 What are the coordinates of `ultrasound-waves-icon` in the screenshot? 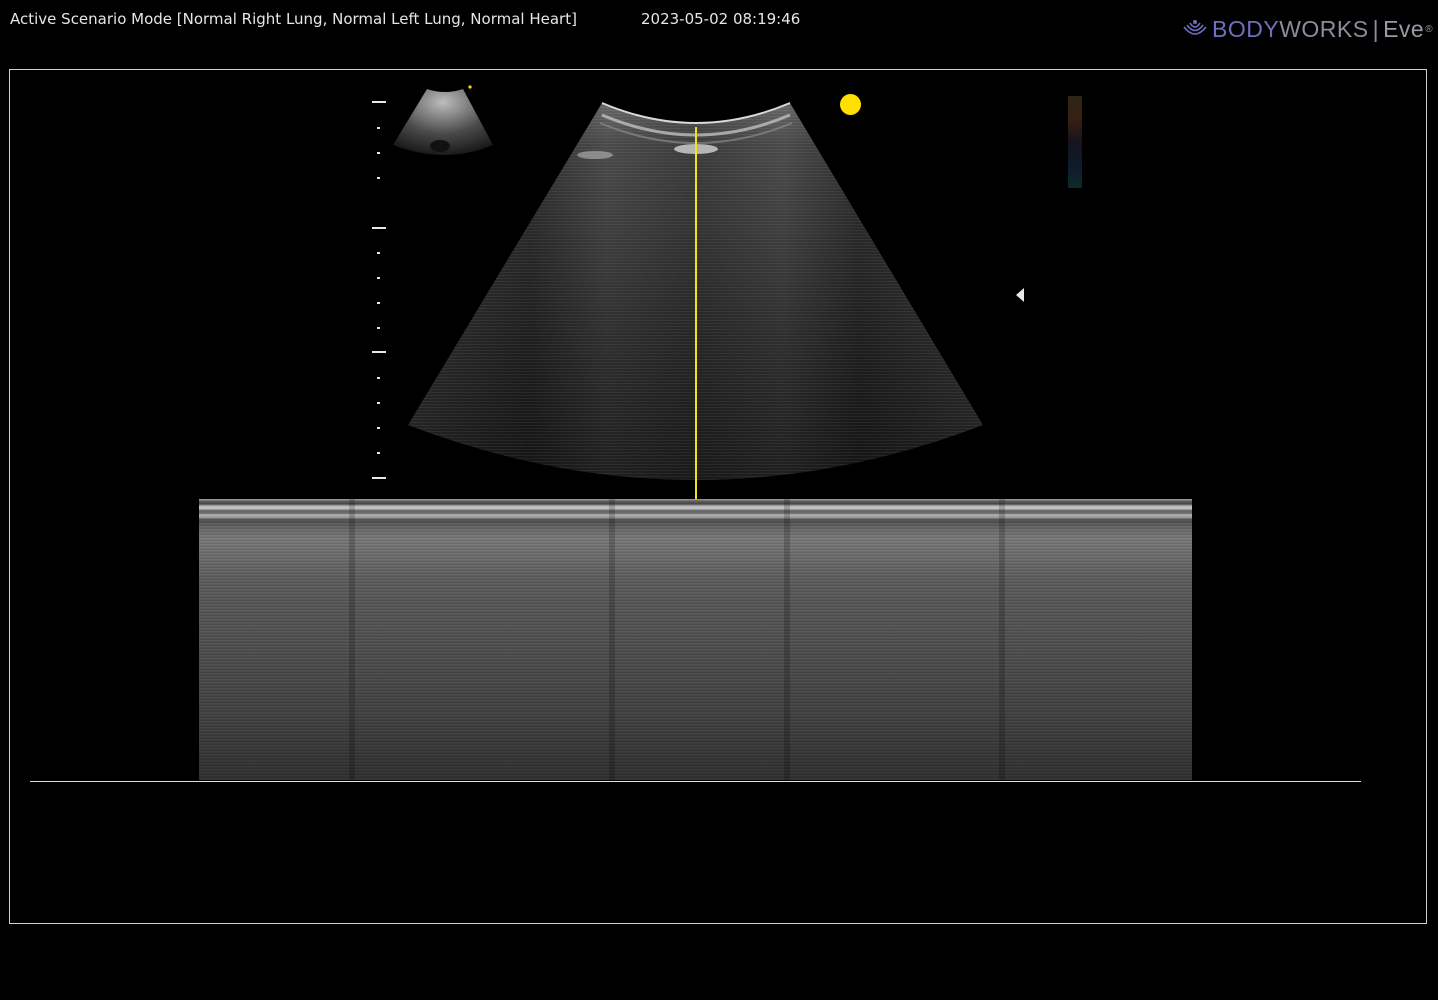 It's located at (1195, 27).